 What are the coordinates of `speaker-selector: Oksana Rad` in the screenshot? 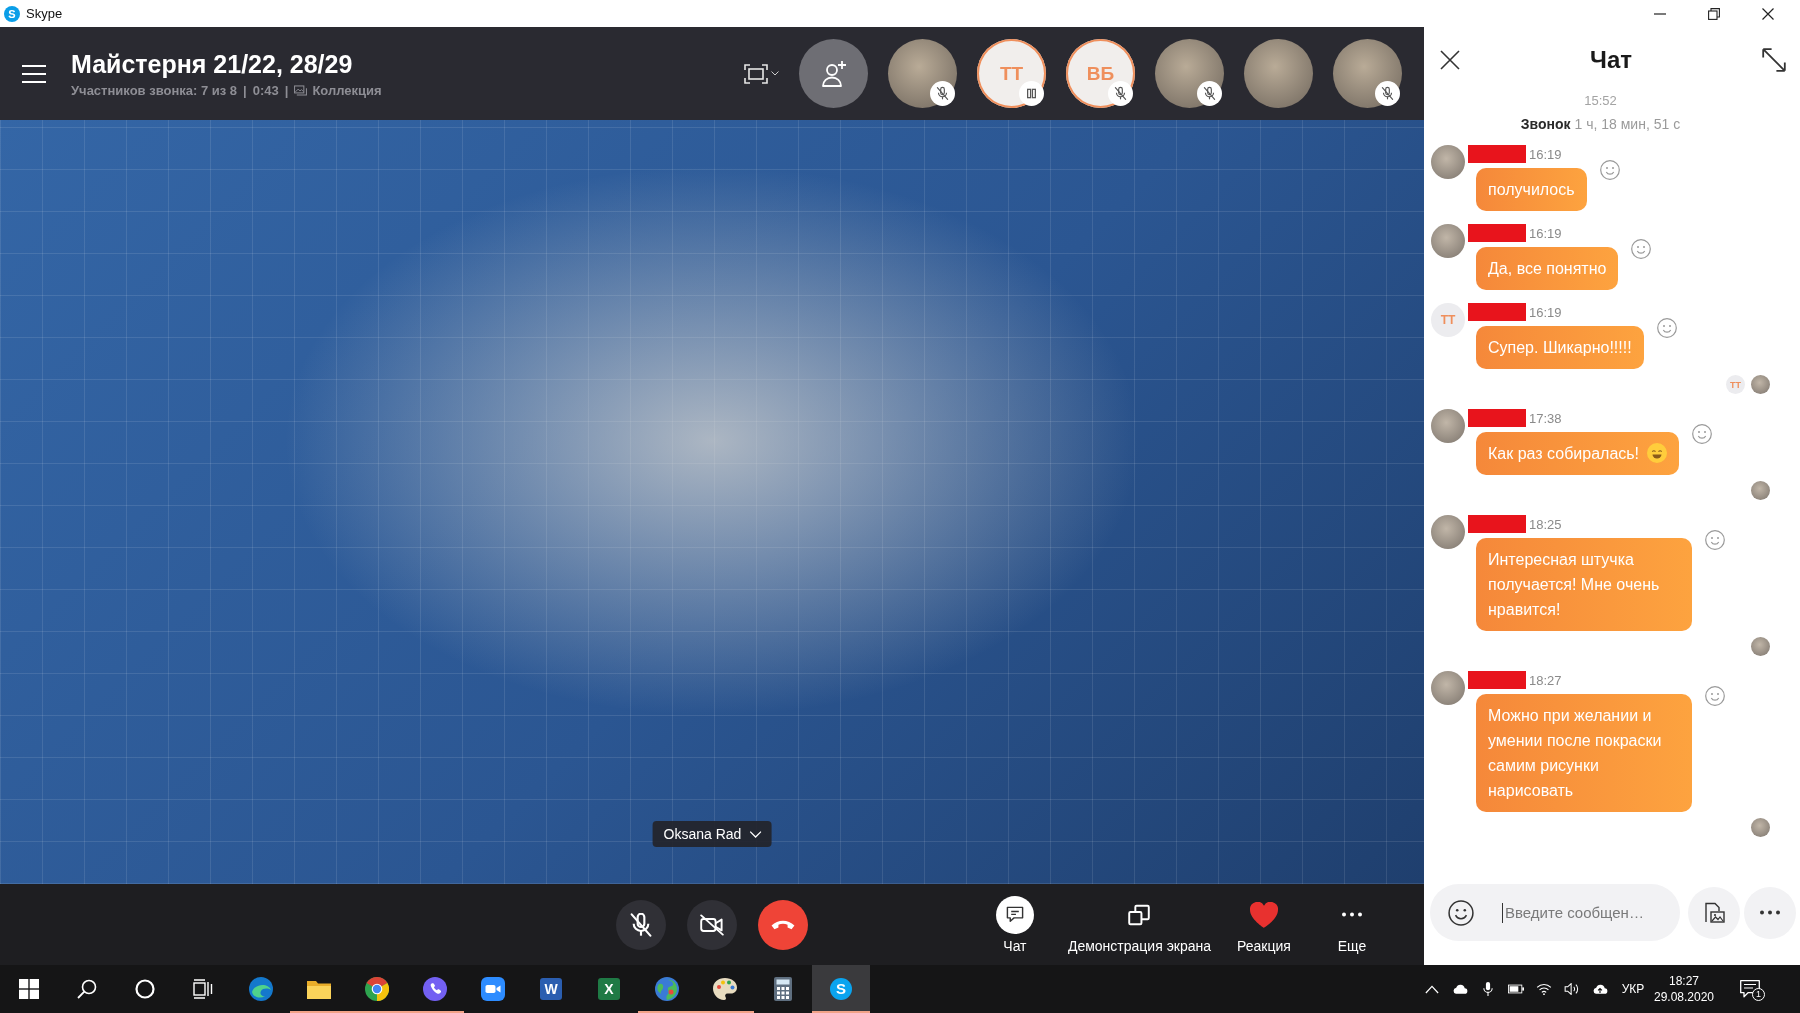 It's located at (712, 834).